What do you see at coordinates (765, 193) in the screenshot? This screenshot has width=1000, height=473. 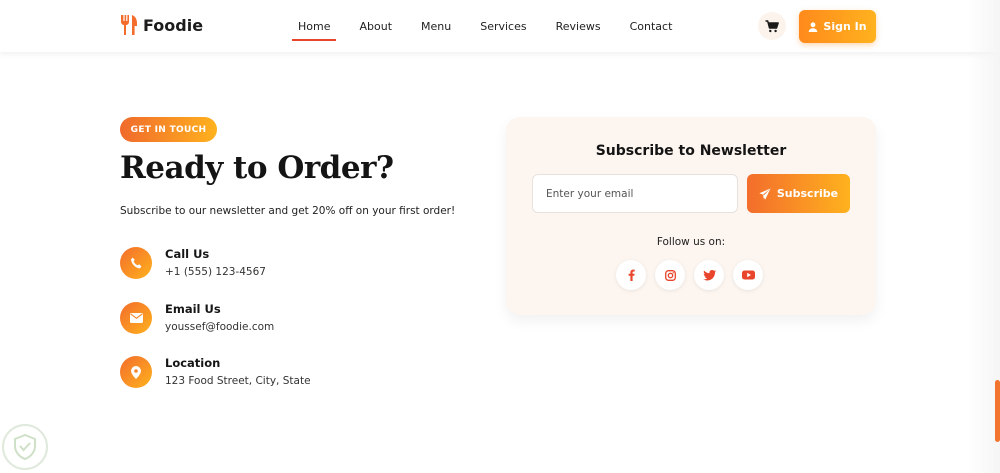 I see `paper-plane-icon` at bounding box center [765, 193].